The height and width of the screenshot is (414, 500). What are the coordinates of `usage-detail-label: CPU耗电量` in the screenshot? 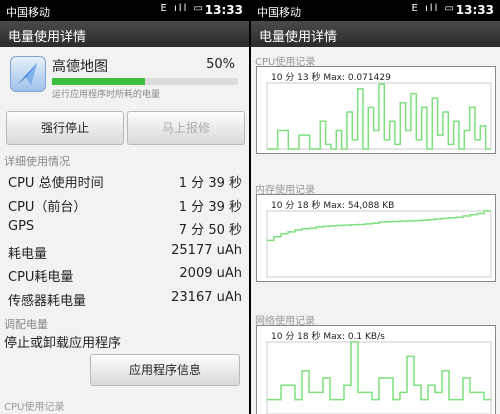 It's located at (41, 277).